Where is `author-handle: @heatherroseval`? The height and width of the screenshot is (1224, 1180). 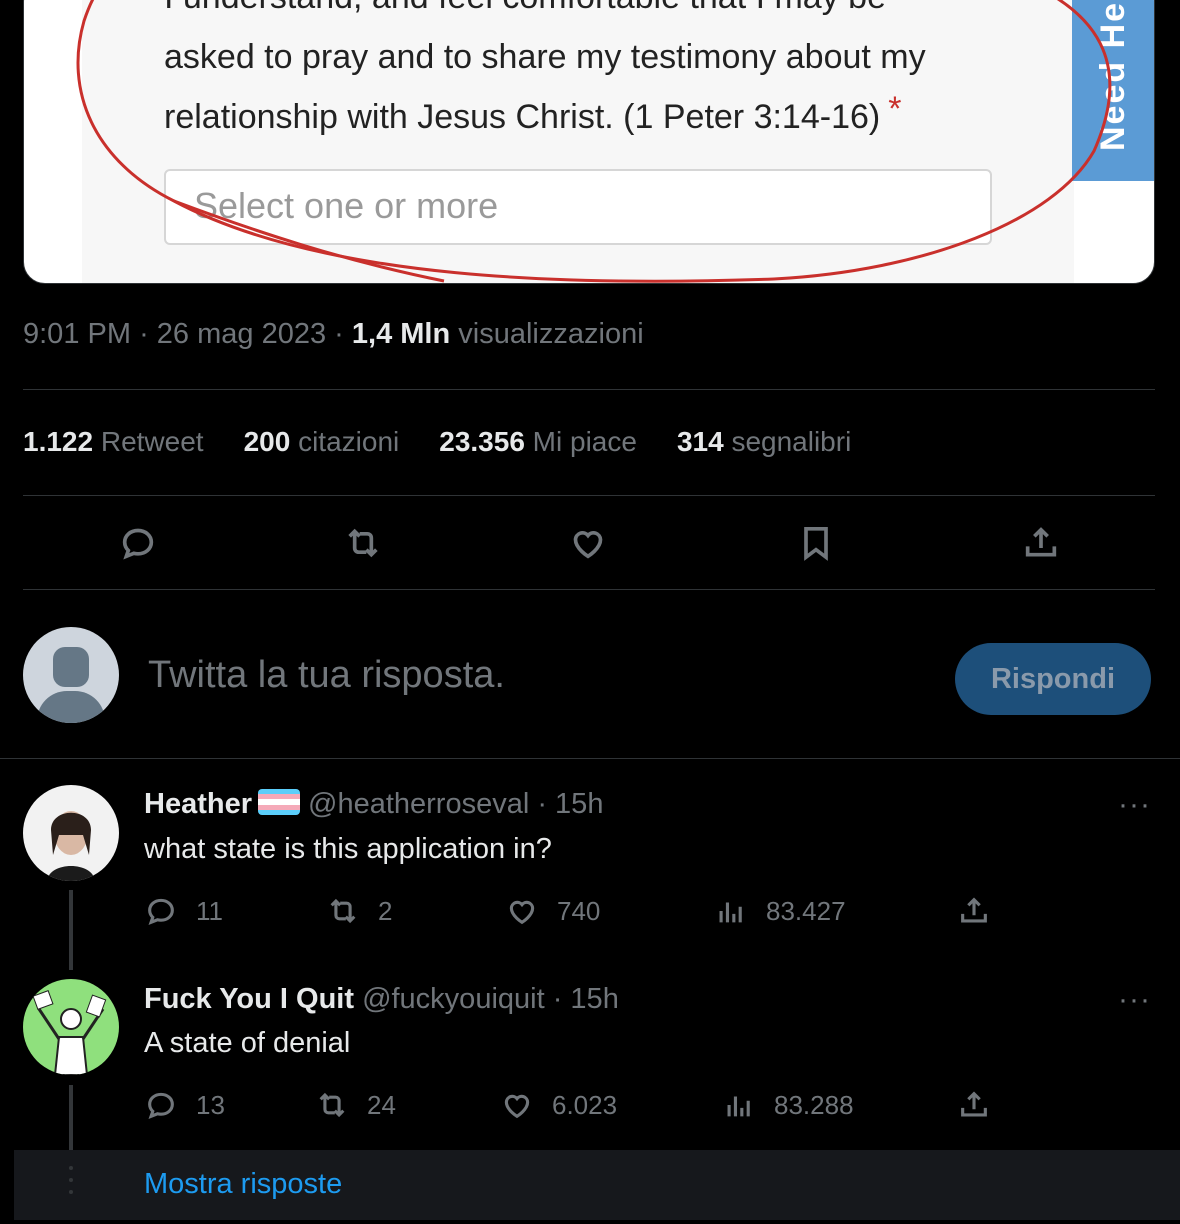
author-handle: @heatherroseval is located at coordinates (418, 804).